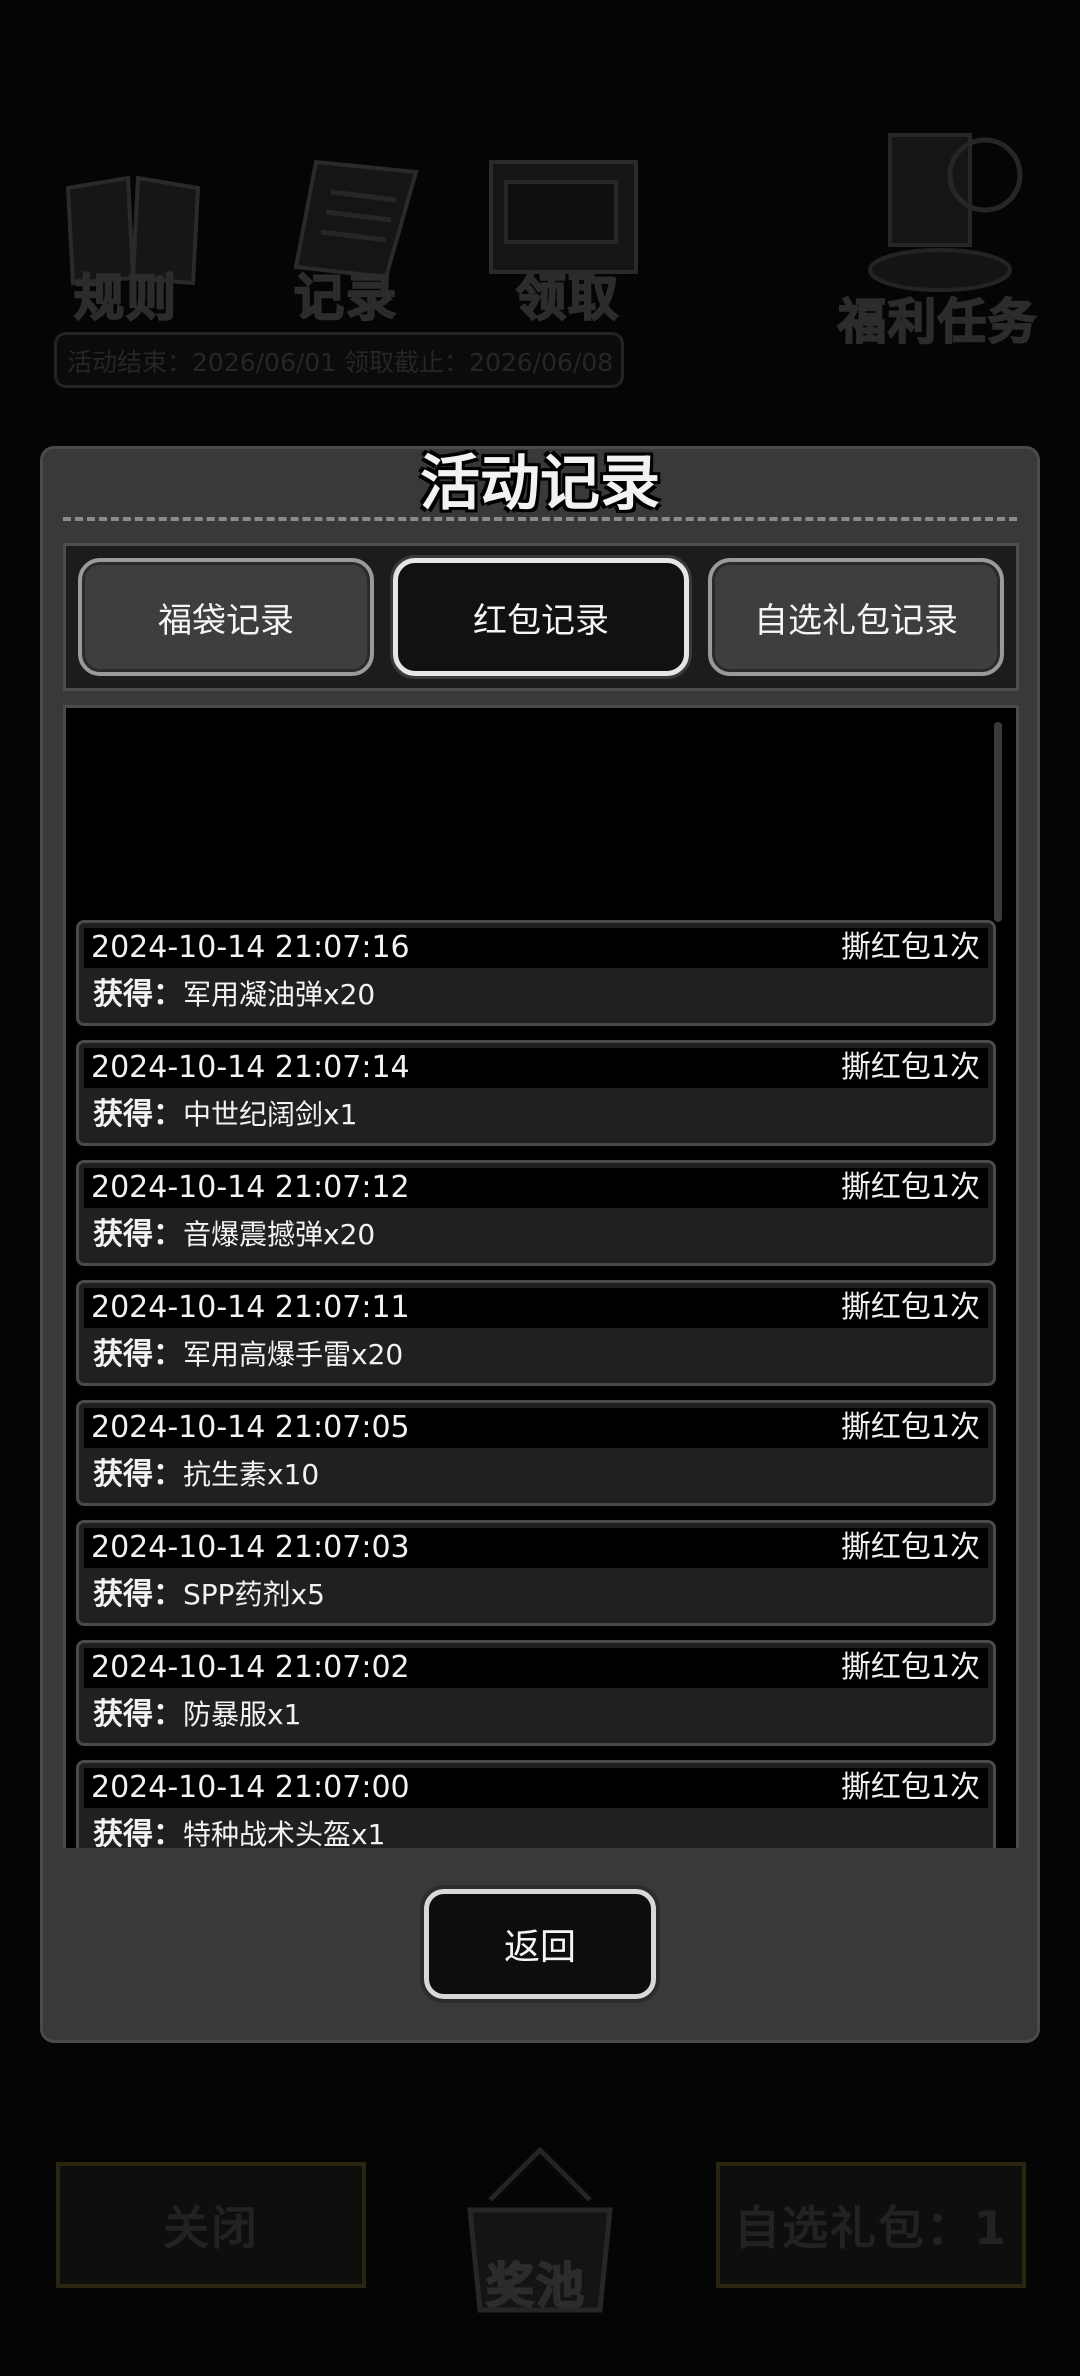 The height and width of the screenshot is (2376, 1080). I want to click on reward-item: 抗生素x10, so click(251, 1474).